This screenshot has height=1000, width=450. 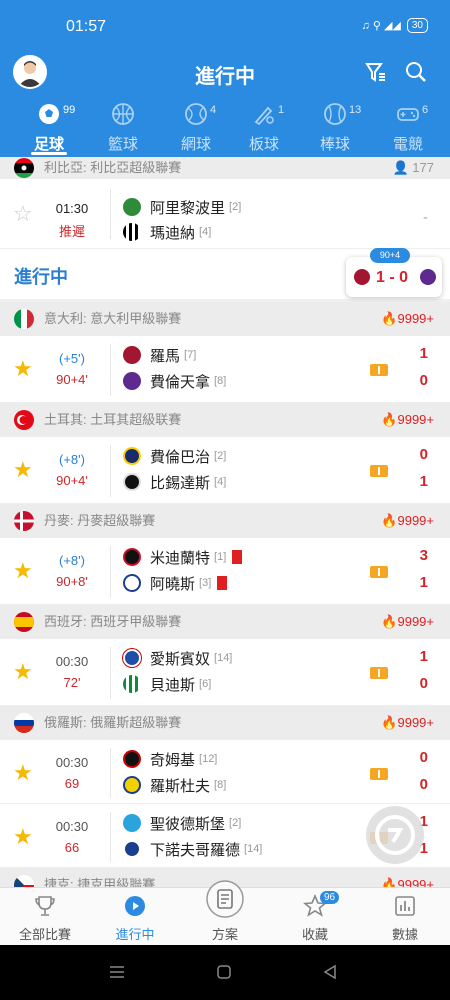 What do you see at coordinates (225, 214) in the screenshot?
I see `match-row: ☆ 01:30 推遲 阿里黎波里 [2] 瑪迪納 [4] -` at bounding box center [225, 214].